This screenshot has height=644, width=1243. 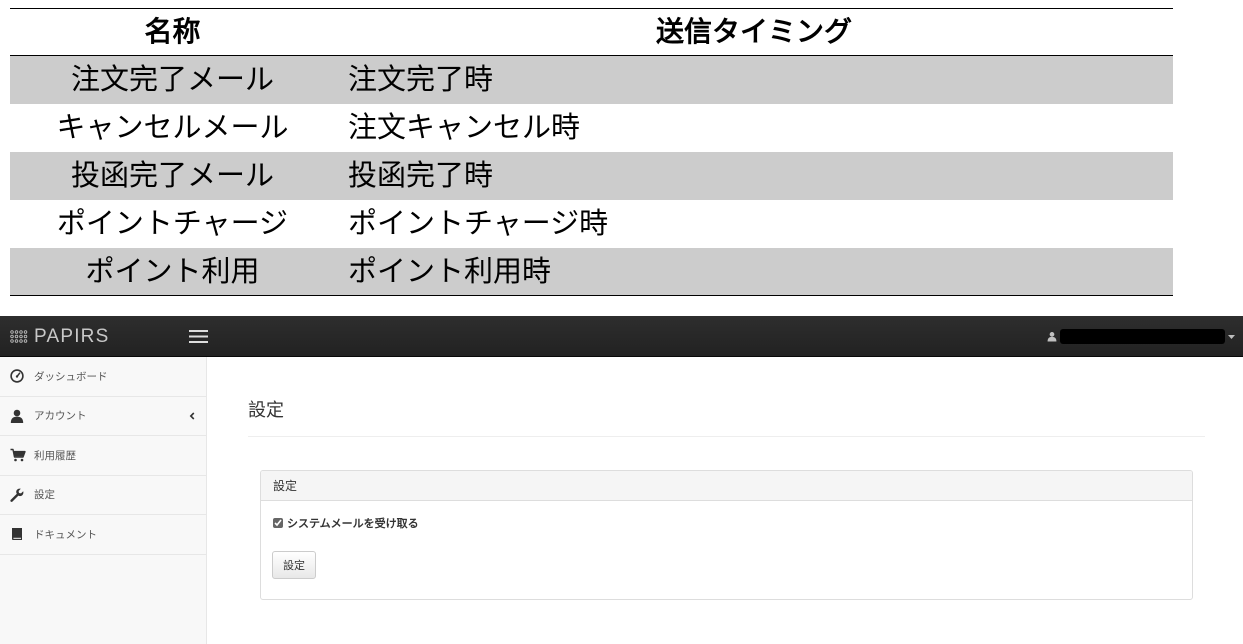 What do you see at coordinates (266, 410) in the screenshot?
I see `page-title: 設定` at bounding box center [266, 410].